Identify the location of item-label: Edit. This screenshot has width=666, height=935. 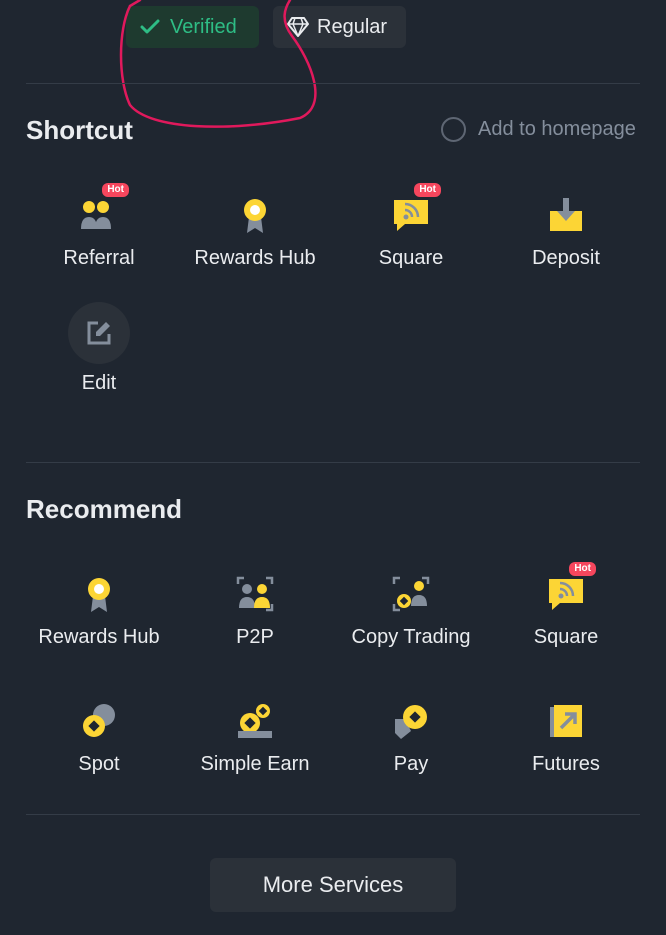
(99, 383).